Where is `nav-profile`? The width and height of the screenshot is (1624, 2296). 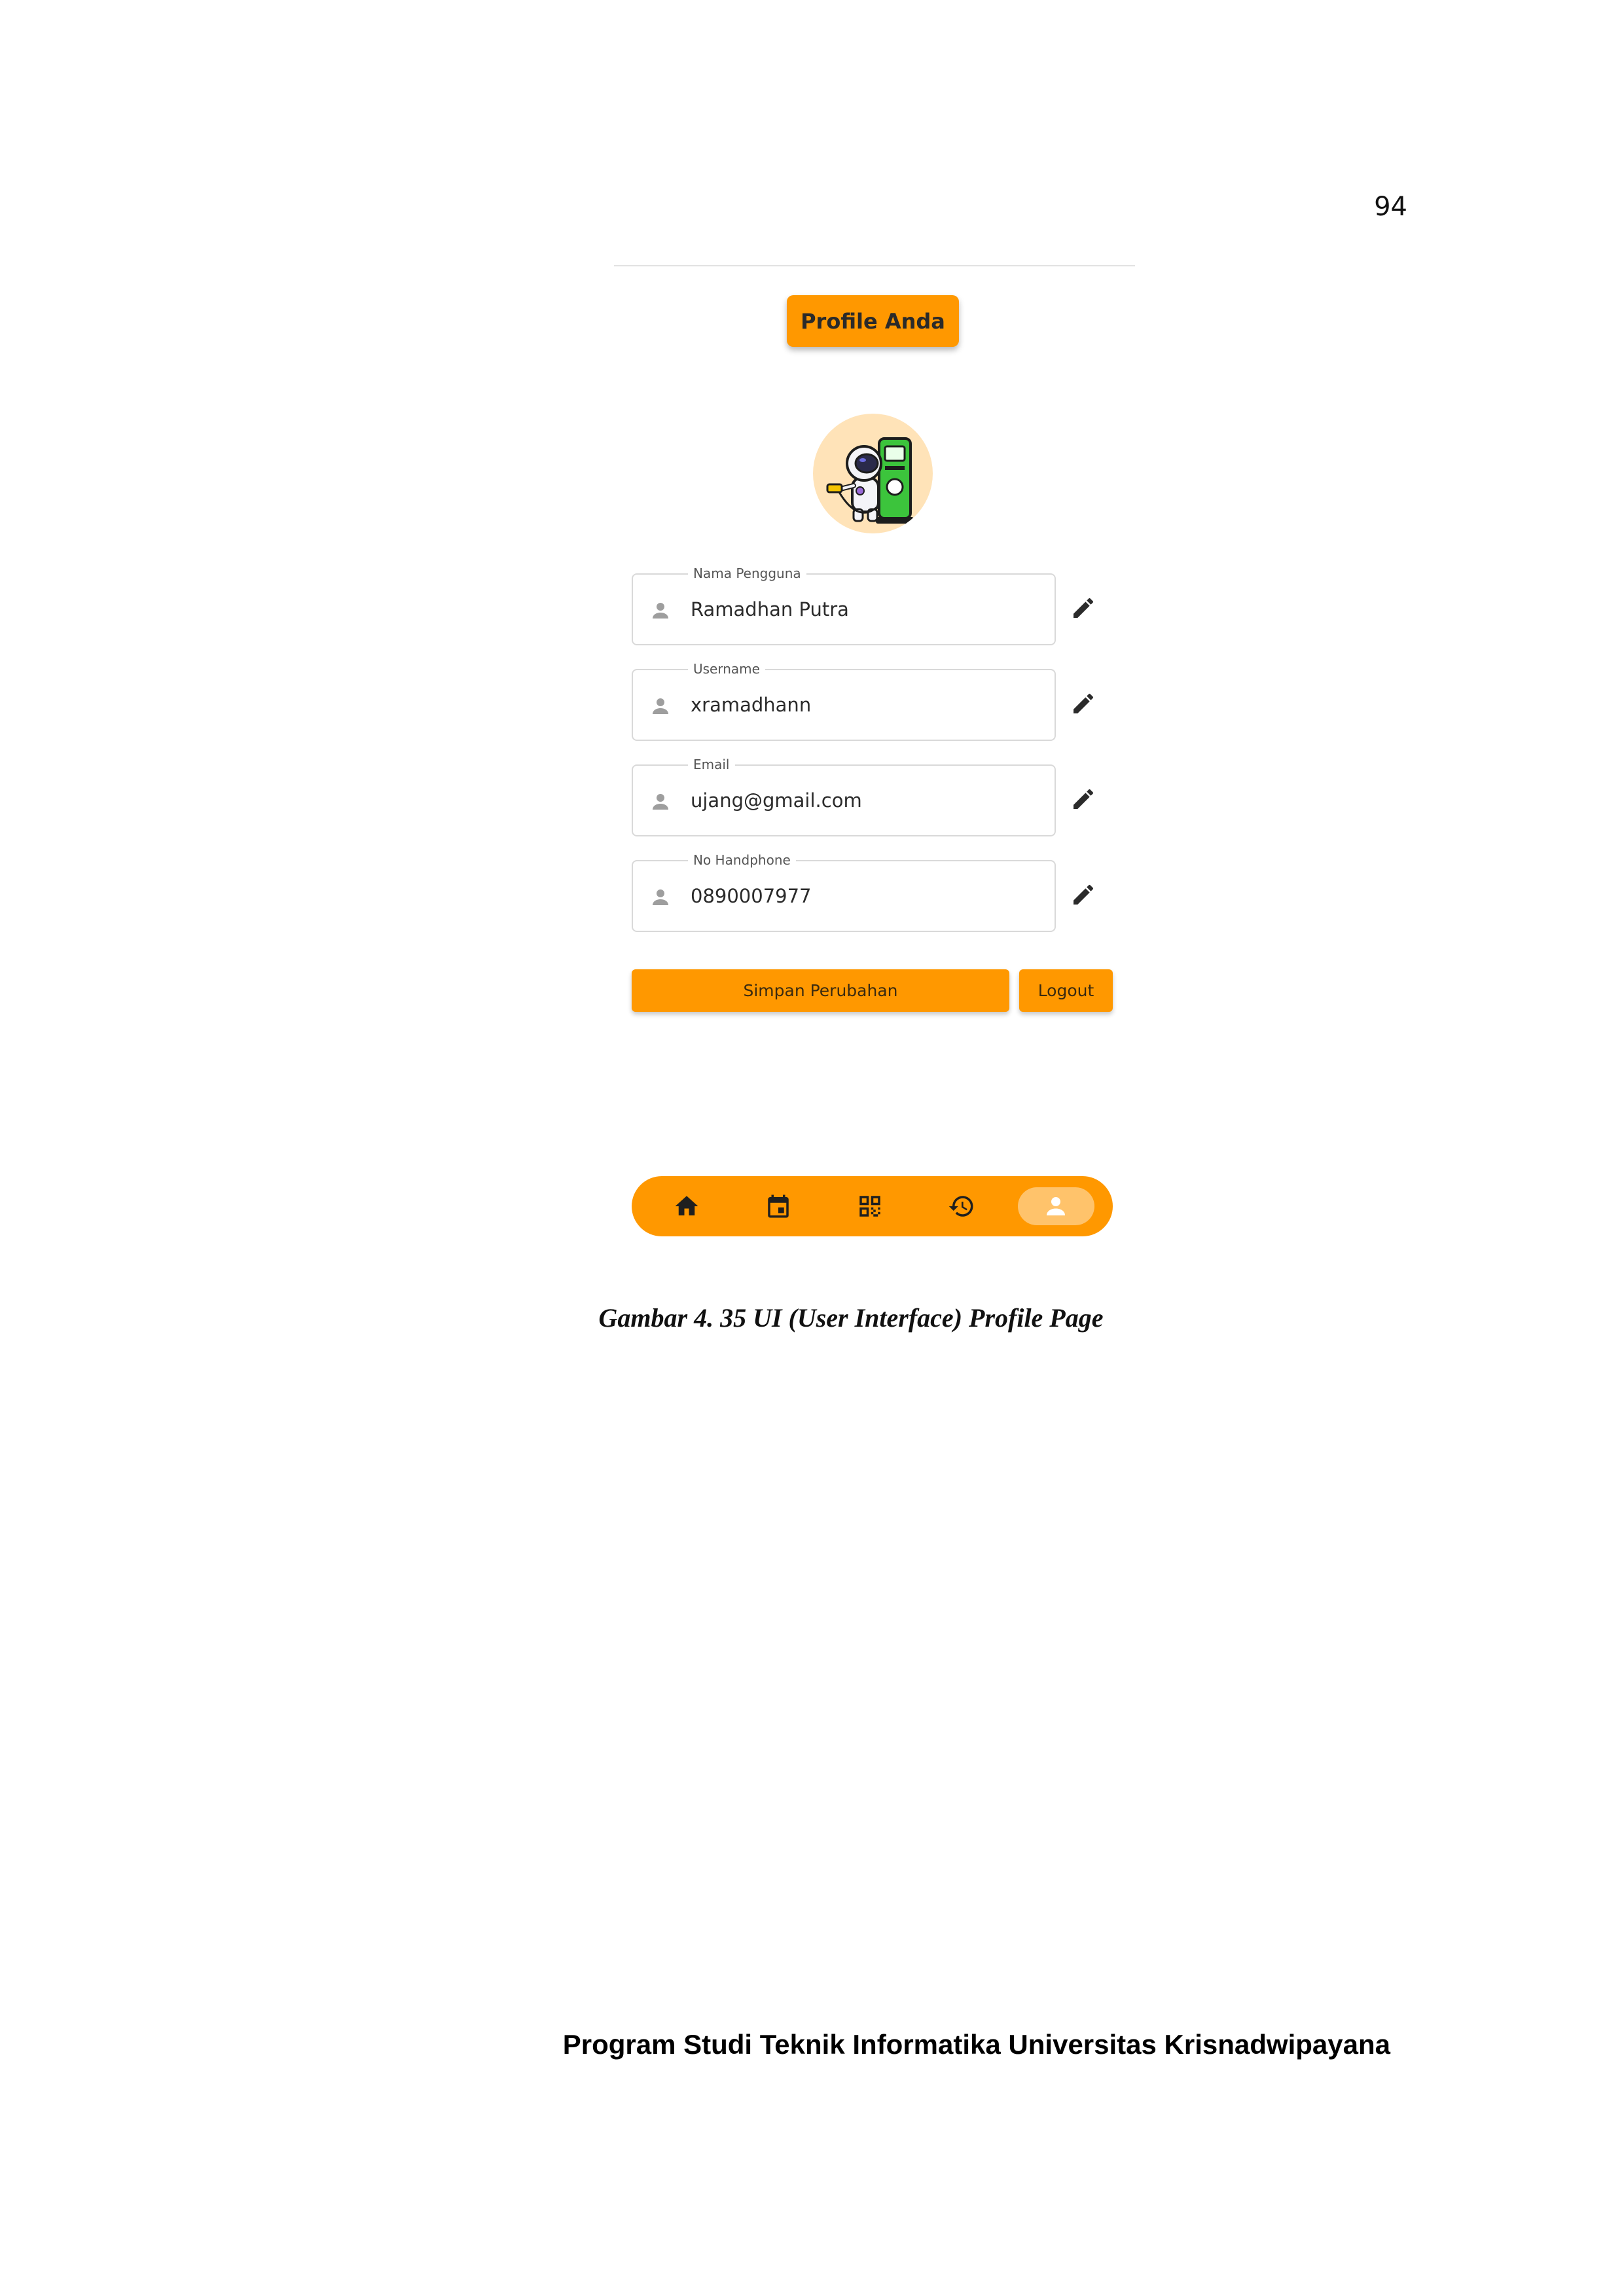 nav-profile is located at coordinates (1056, 1206).